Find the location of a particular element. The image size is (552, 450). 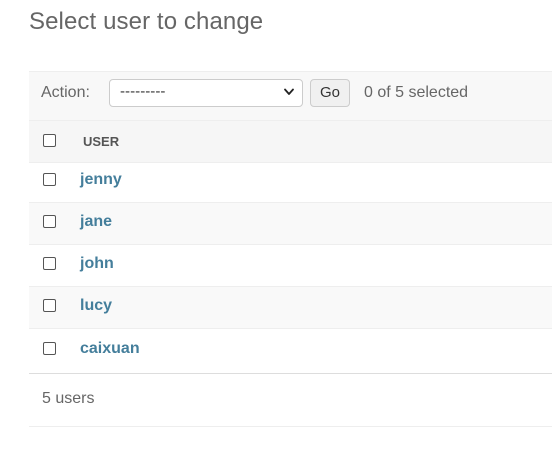

select-all-checkbox is located at coordinates (49, 140).